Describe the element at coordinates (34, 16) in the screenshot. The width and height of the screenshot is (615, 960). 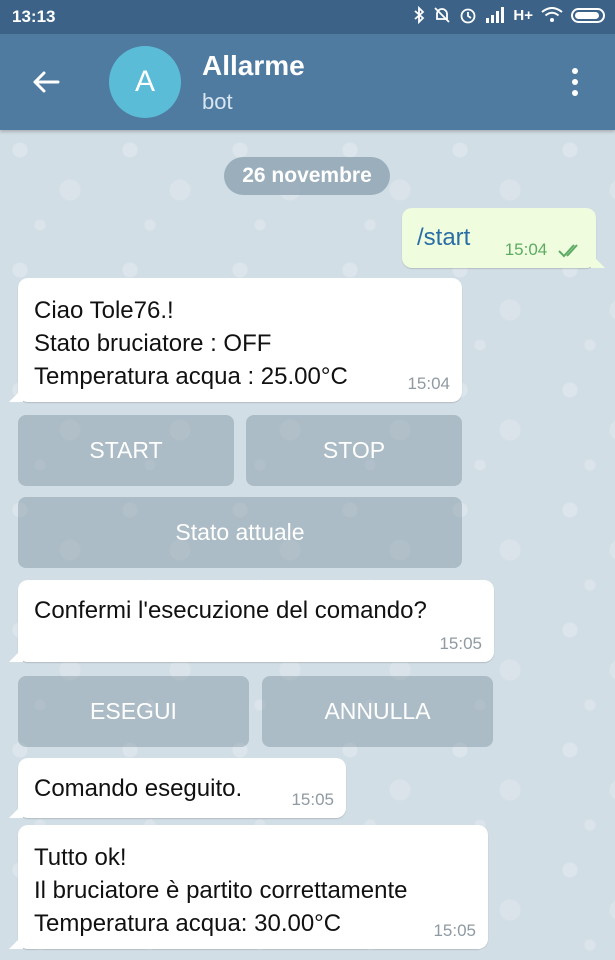
I see `status-time: 13:13` at that location.